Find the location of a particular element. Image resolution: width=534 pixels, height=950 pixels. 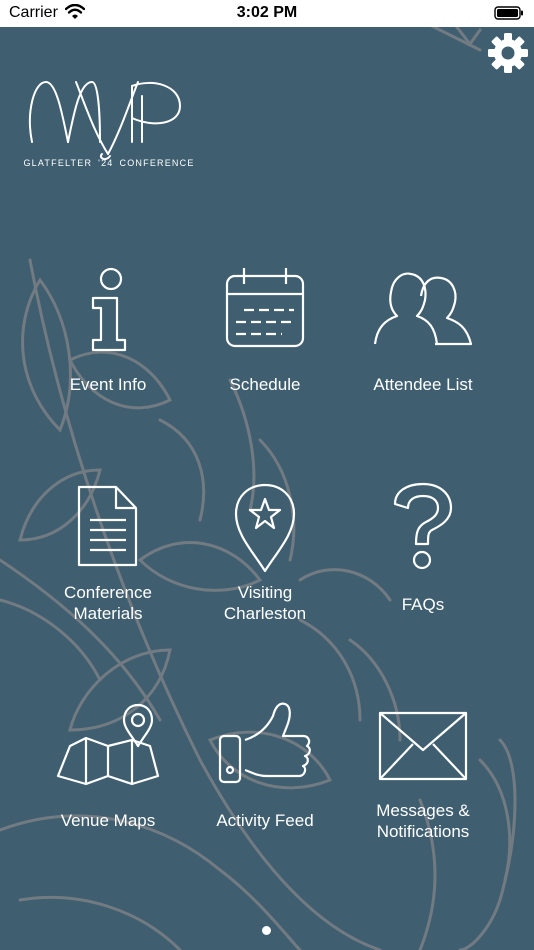

tile-schedule: Schedule is located at coordinates (265, 343).